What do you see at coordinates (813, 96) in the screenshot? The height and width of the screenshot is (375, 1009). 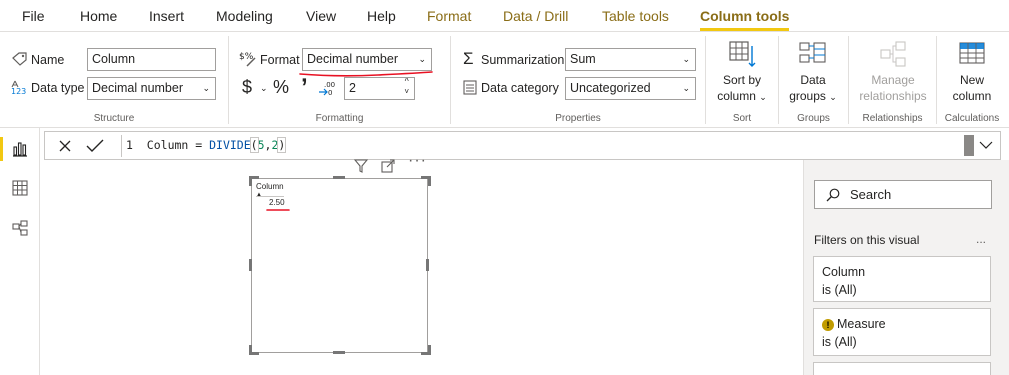 I see `groups-button-line2: groups ⌄` at bounding box center [813, 96].